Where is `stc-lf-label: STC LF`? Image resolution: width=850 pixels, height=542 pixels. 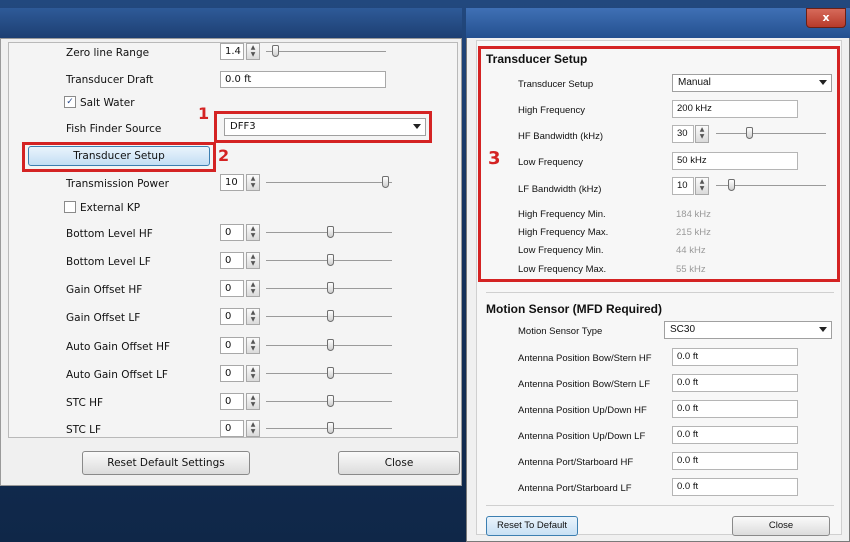 stc-lf-label: STC LF is located at coordinates (84, 430).